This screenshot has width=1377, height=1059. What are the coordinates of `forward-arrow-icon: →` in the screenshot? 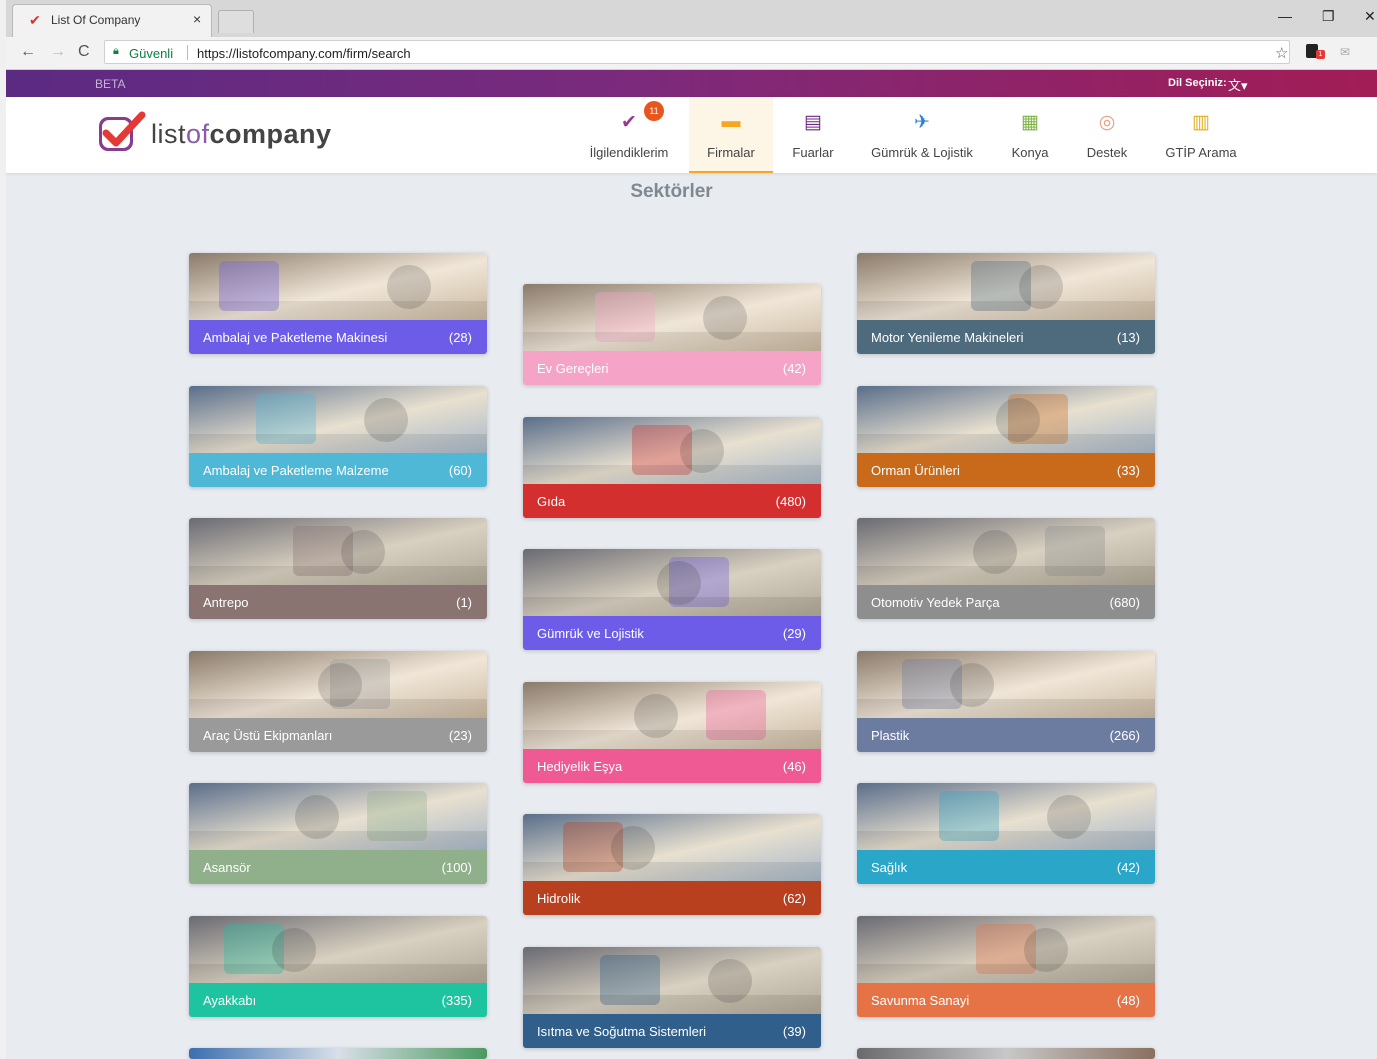 It's located at (58, 52).